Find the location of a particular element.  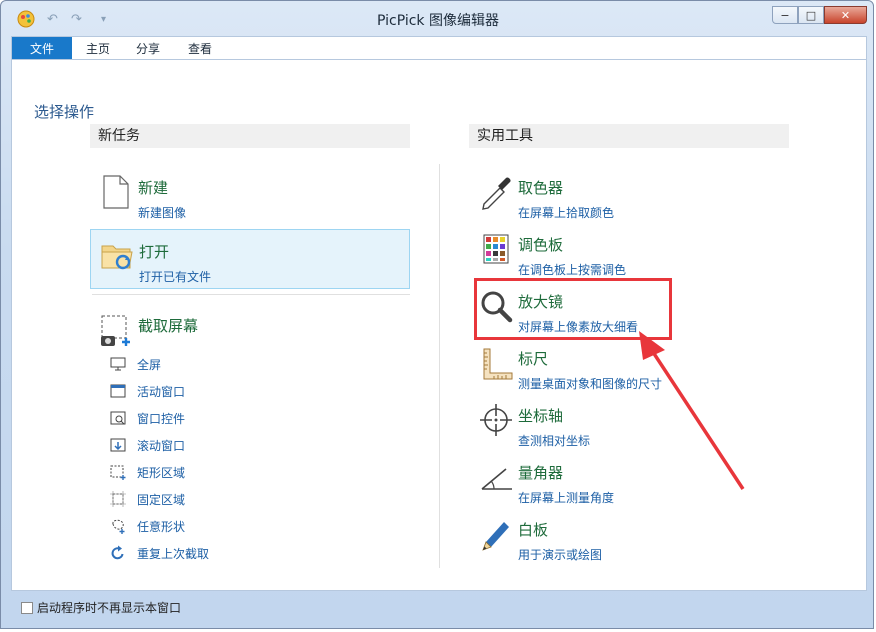

section-title: 选择操作 is located at coordinates (64, 112).